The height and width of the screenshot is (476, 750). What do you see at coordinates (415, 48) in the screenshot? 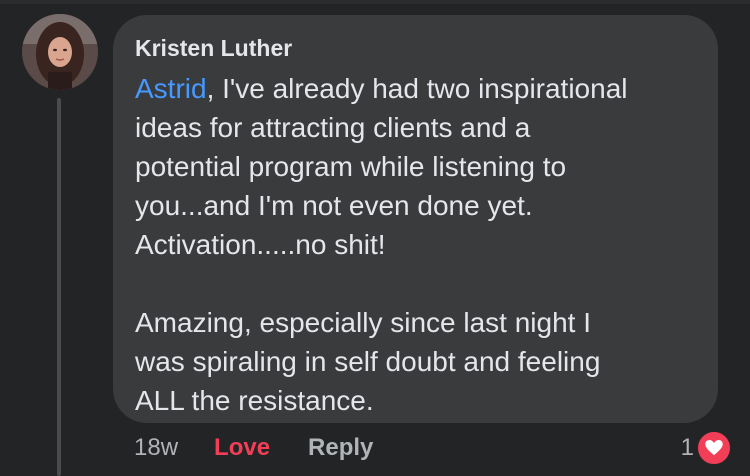
I see `comment-author: Kristen Luther` at bounding box center [415, 48].